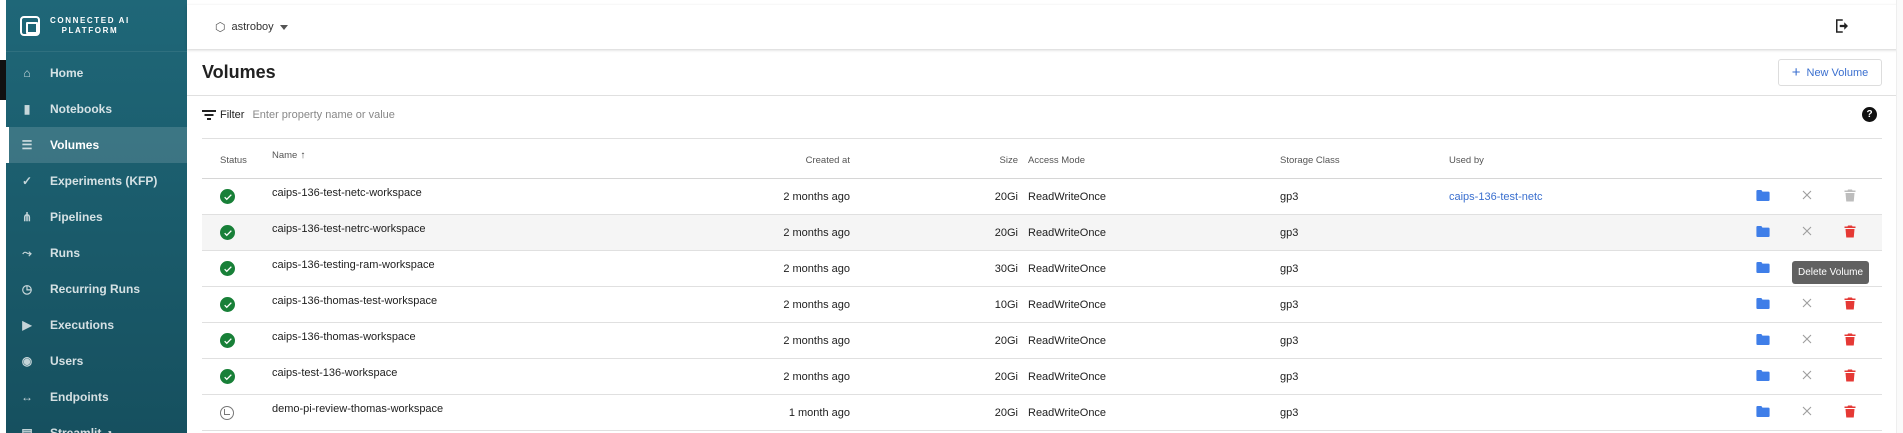 The image size is (1903, 433). Describe the element at coordinates (1310, 160) in the screenshot. I see `header-storage-class: Storage Class` at that location.